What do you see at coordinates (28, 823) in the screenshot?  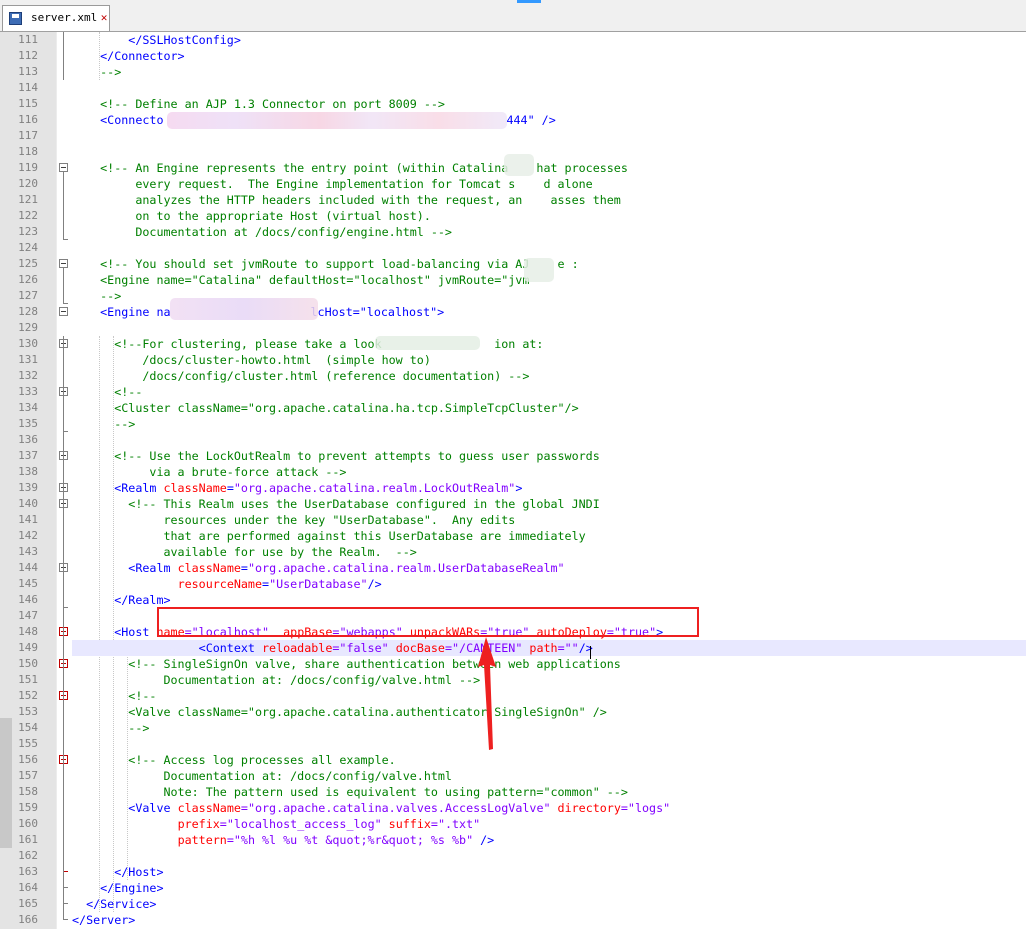 I see `line-number: 160` at bounding box center [28, 823].